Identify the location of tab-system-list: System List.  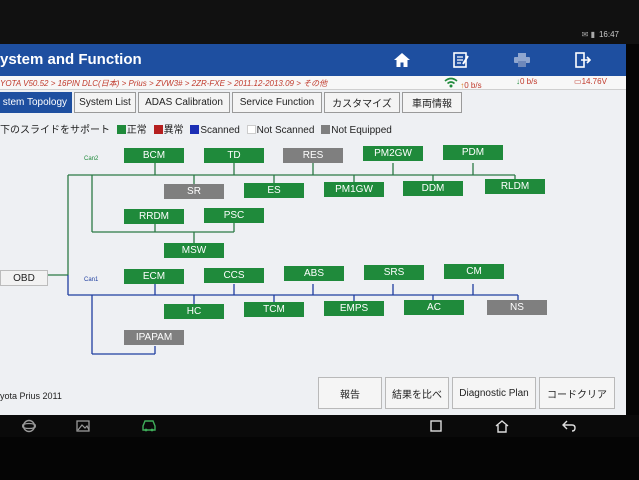
(105, 102).